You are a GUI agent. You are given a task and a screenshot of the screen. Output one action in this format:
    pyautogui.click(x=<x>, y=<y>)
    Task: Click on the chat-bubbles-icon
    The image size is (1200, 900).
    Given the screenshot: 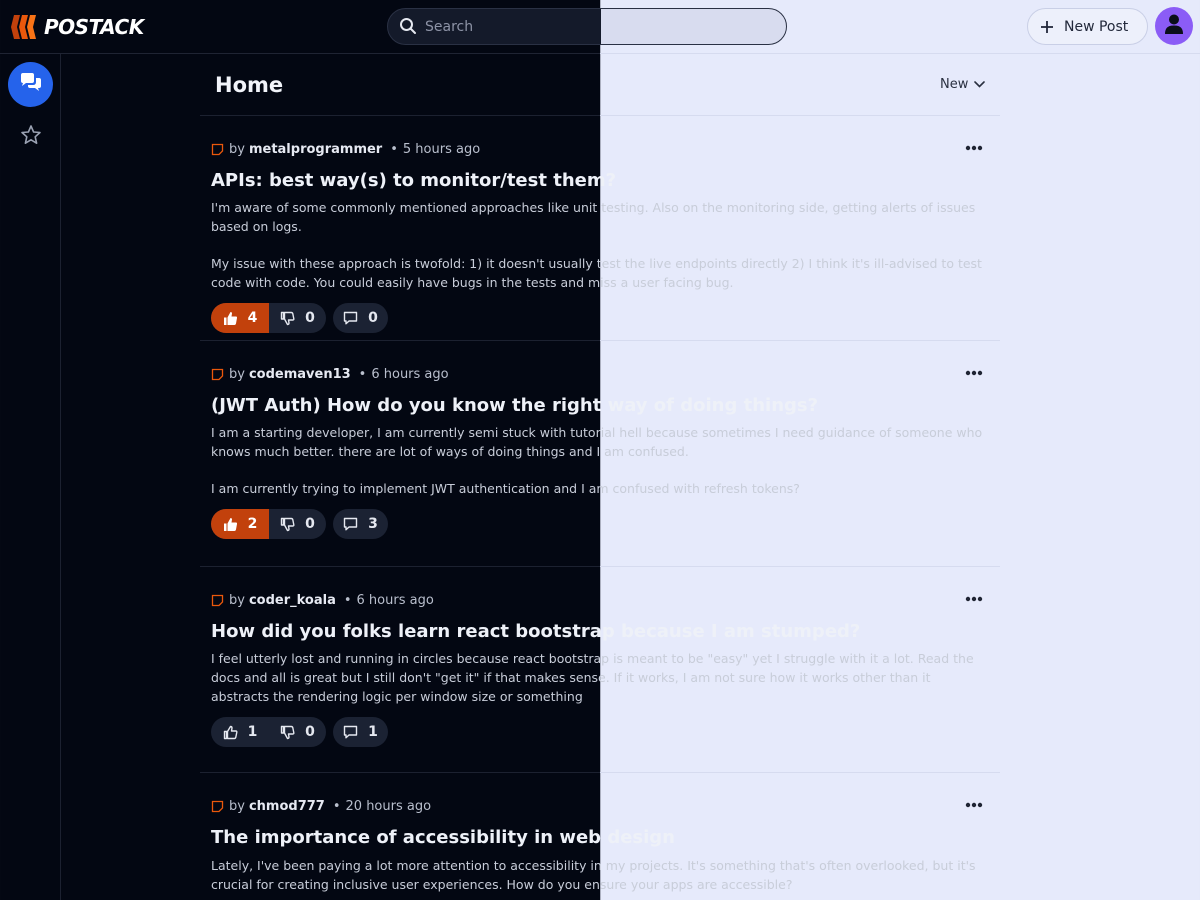 What is the action you would take?
    pyautogui.click(x=31, y=85)
    